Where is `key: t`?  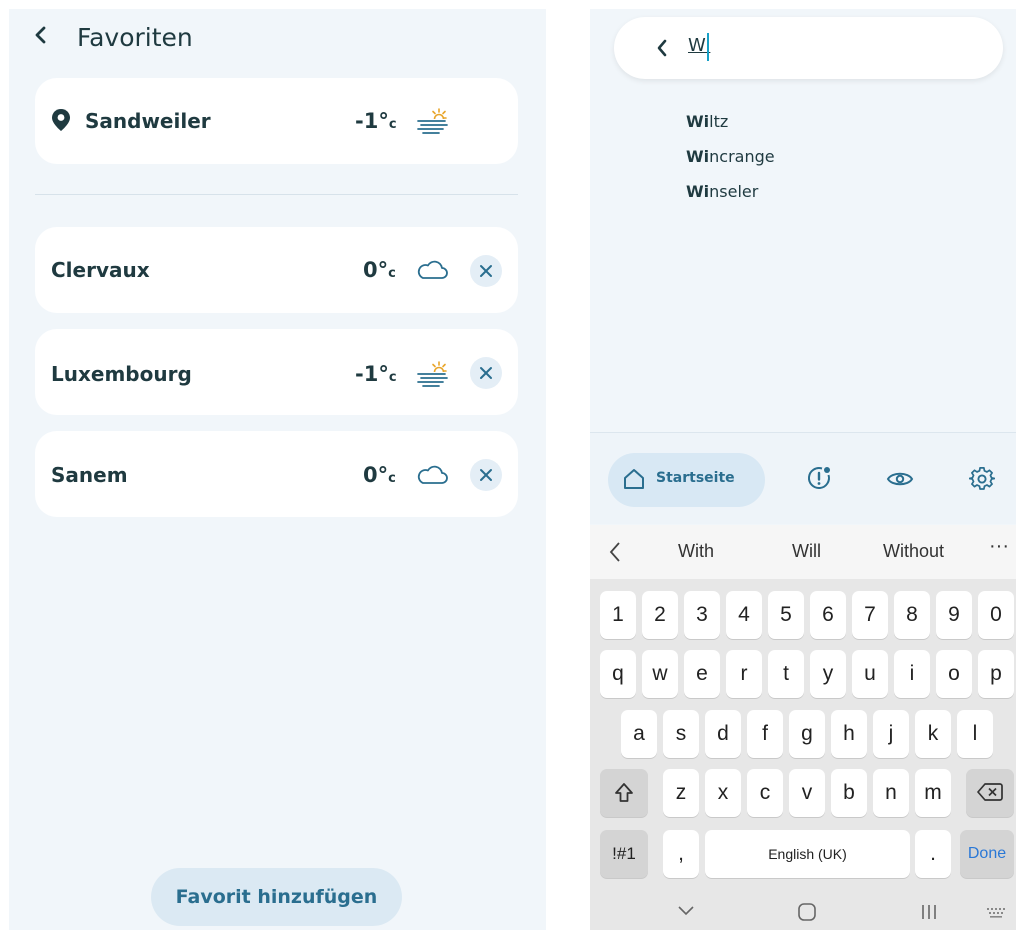
key: t is located at coordinates (786, 674).